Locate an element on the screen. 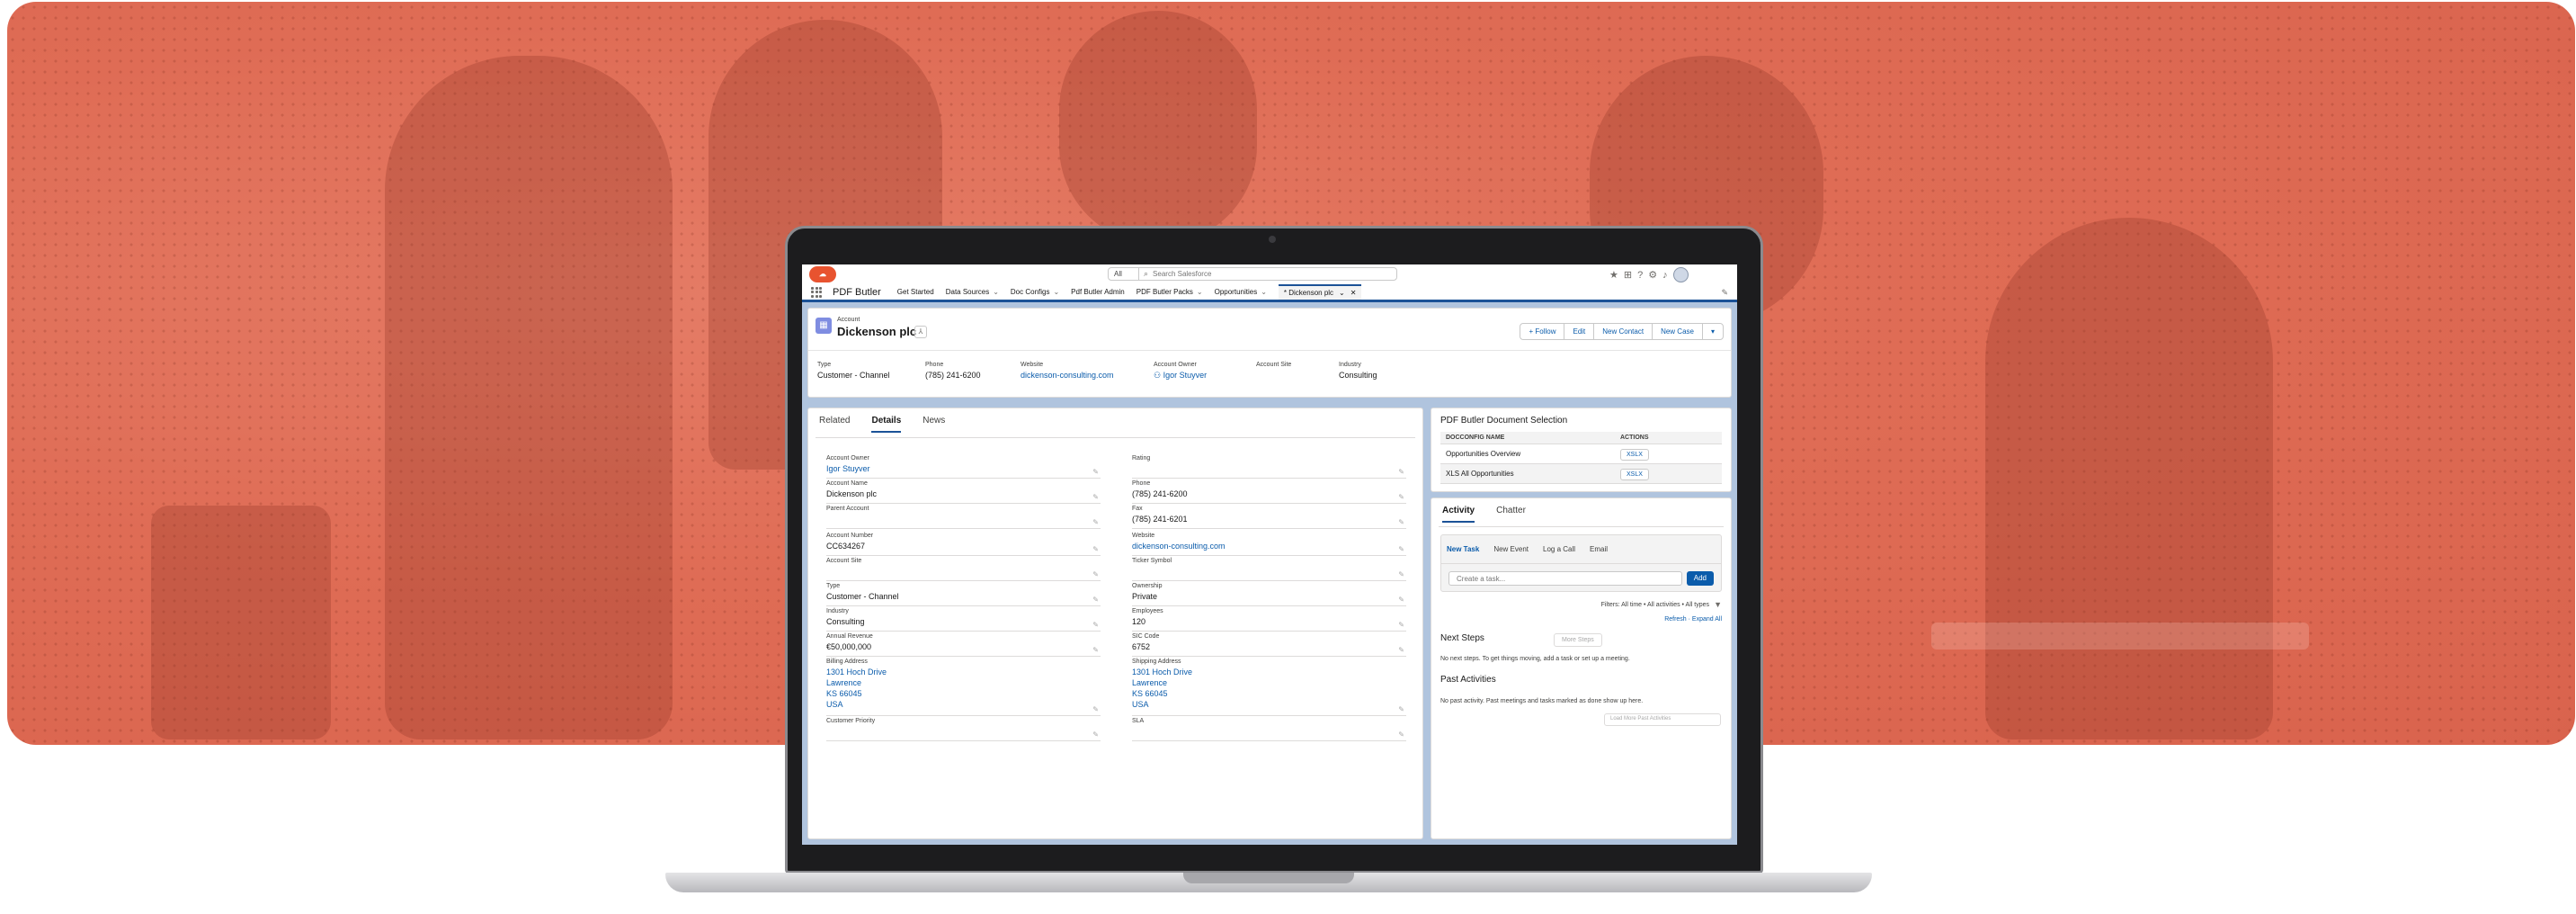 The image size is (2576, 914). field-label: Industry is located at coordinates (838, 611).